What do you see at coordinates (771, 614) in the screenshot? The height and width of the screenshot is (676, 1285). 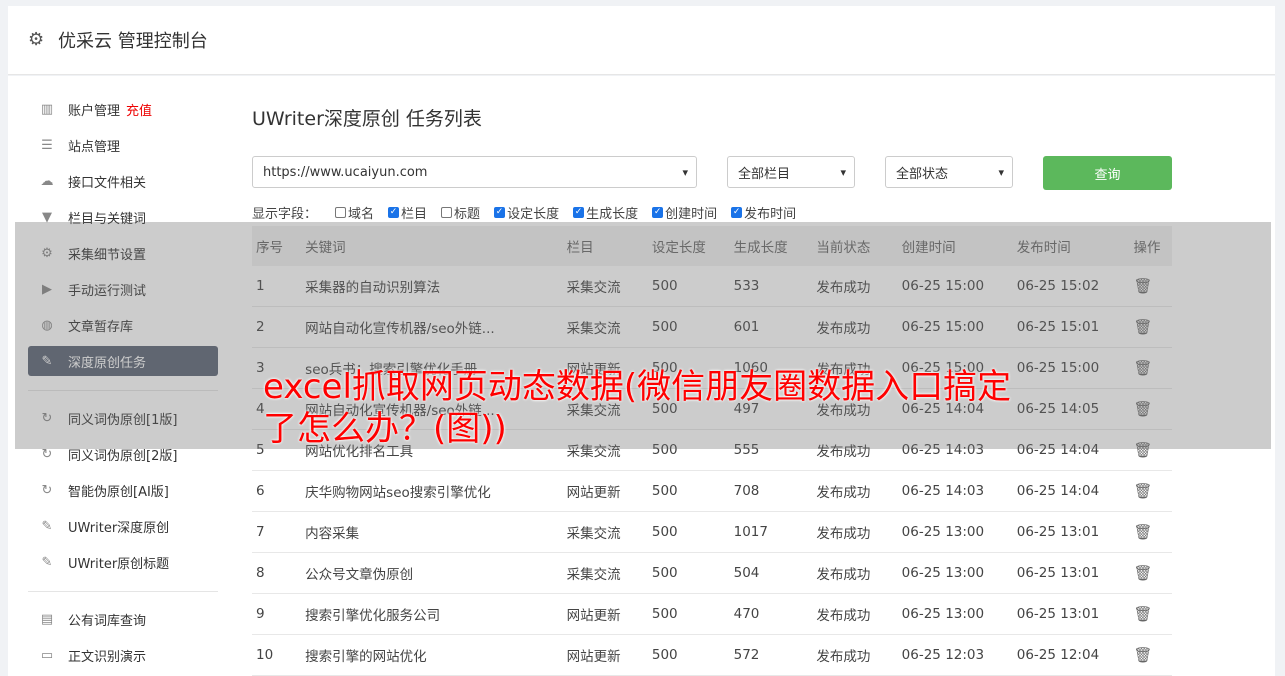 I see `table-cell: 470` at bounding box center [771, 614].